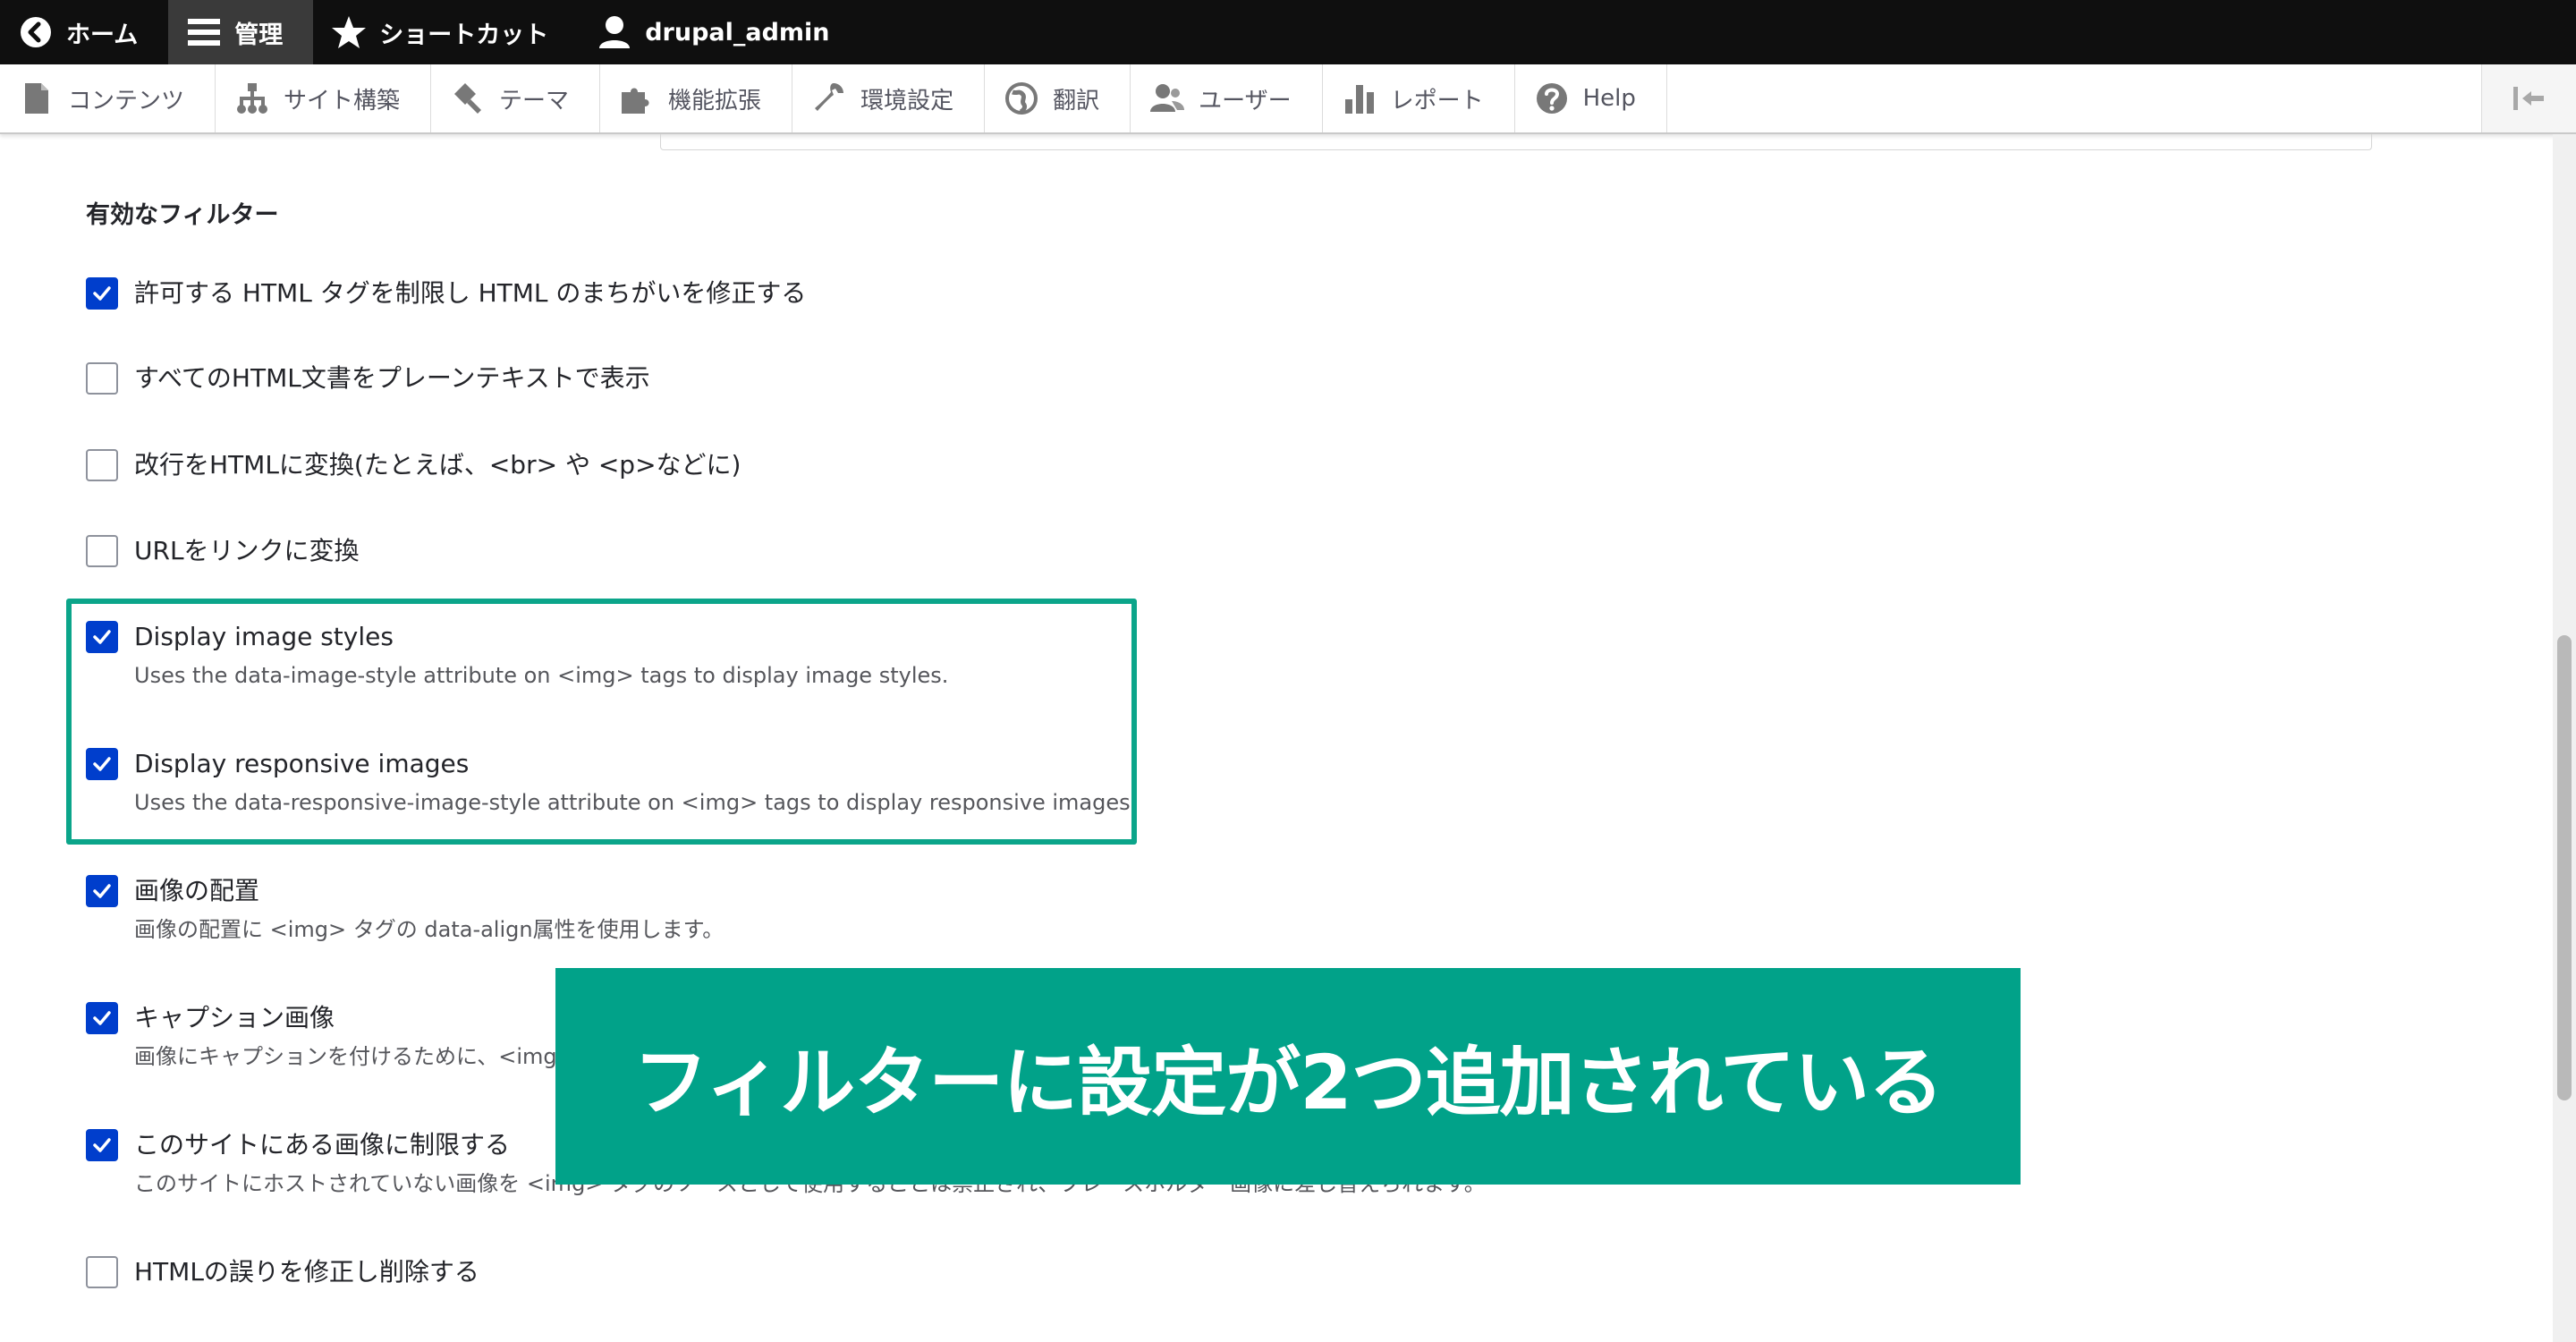 The image size is (2576, 1342). Describe the element at coordinates (829, 99) in the screenshot. I see `wrench-icon` at that location.